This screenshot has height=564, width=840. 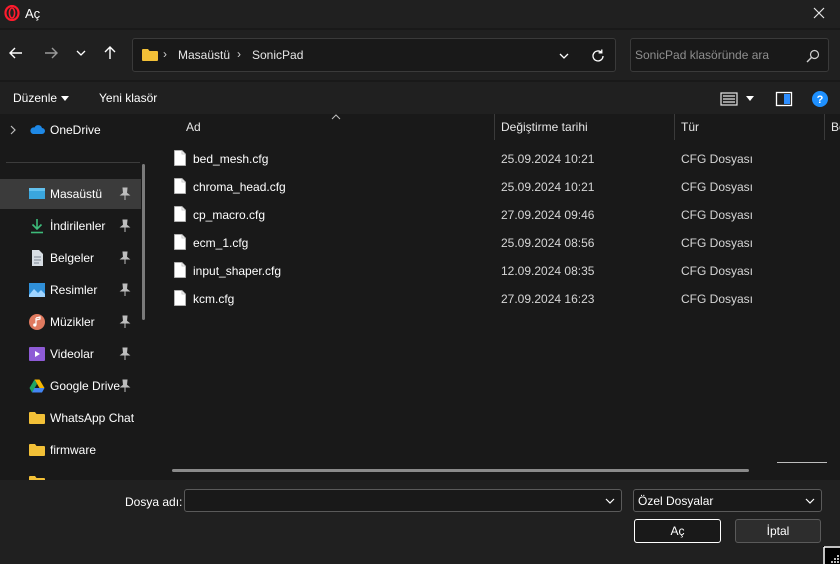 I want to click on back-button, so click(x=16, y=53).